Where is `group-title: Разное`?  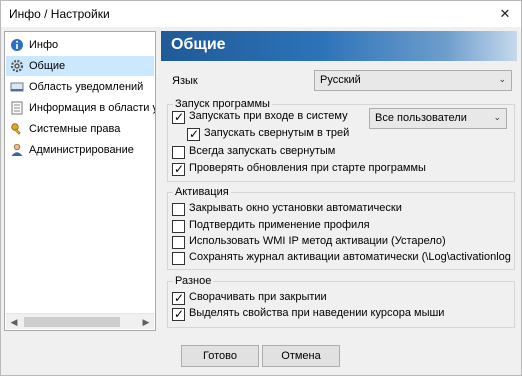
group-title: Разное is located at coordinates (193, 281).